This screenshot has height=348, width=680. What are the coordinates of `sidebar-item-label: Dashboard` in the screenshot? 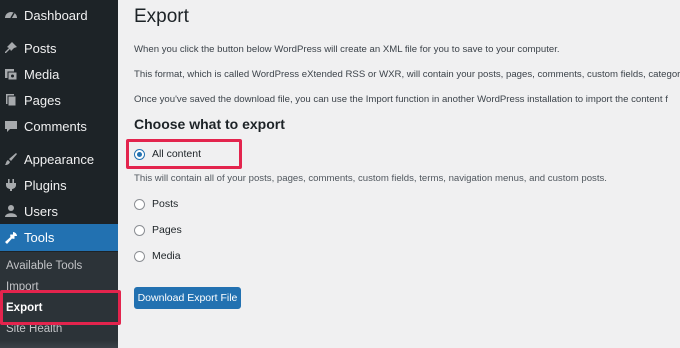 It's located at (56, 15).